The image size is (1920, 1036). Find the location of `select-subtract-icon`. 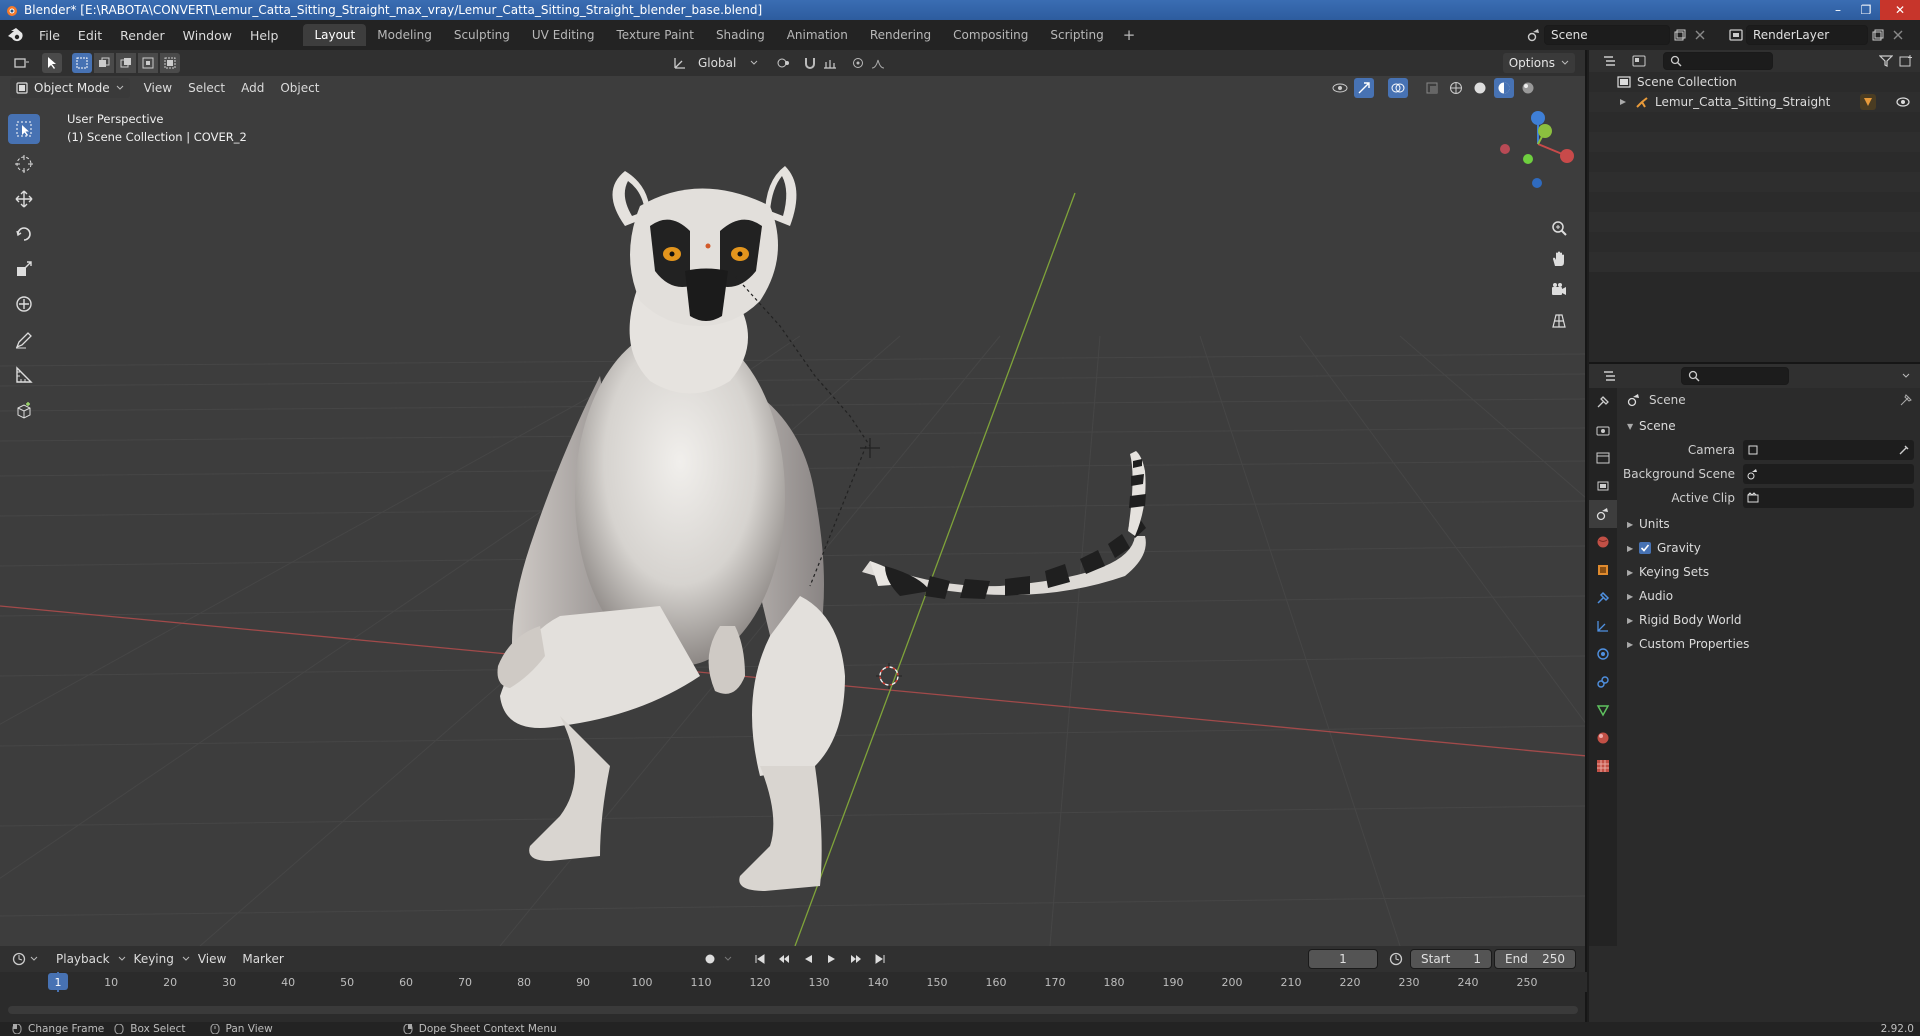

select-subtract-icon is located at coordinates (126, 63).